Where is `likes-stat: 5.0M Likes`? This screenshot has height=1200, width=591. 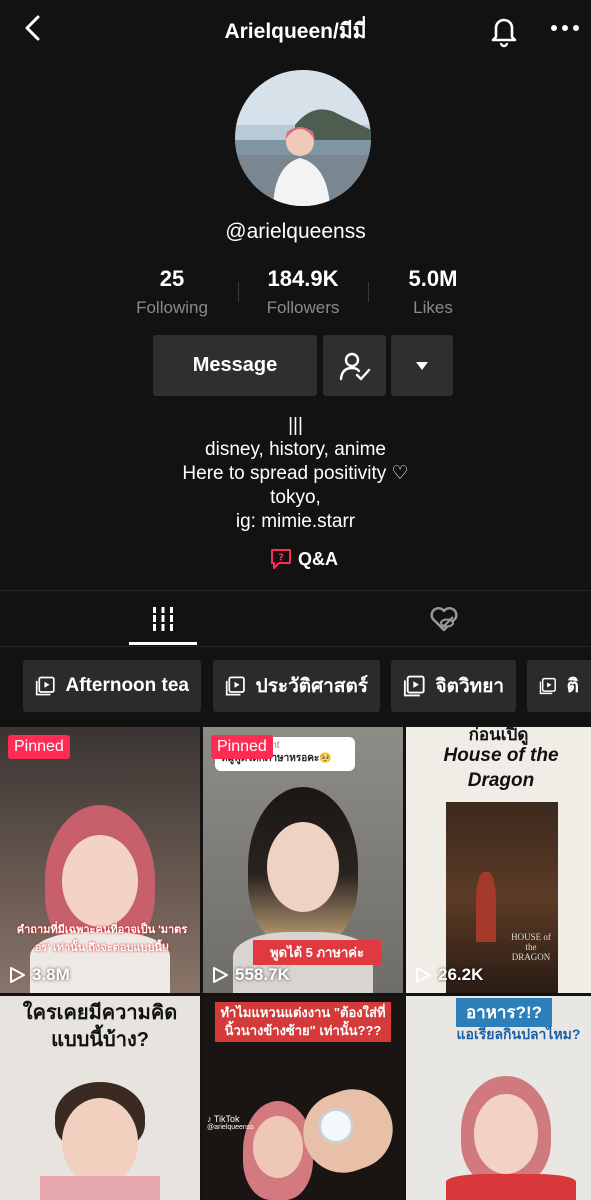 likes-stat: 5.0M Likes is located at coordinates (433, 292).